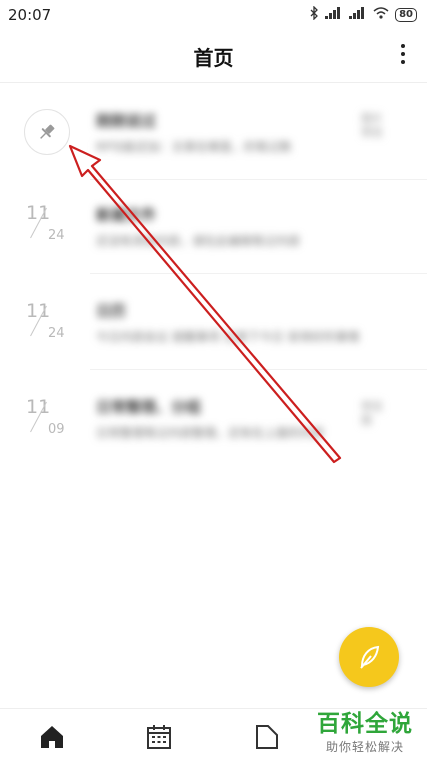 This screenshot has height=764, width=427. Describe the element at coordinates (213, 134) in the screenshot. I see `list-item: 刚刚说过 RP功能还加：文章在哪里，的笔记数 图片 预览` at that location.